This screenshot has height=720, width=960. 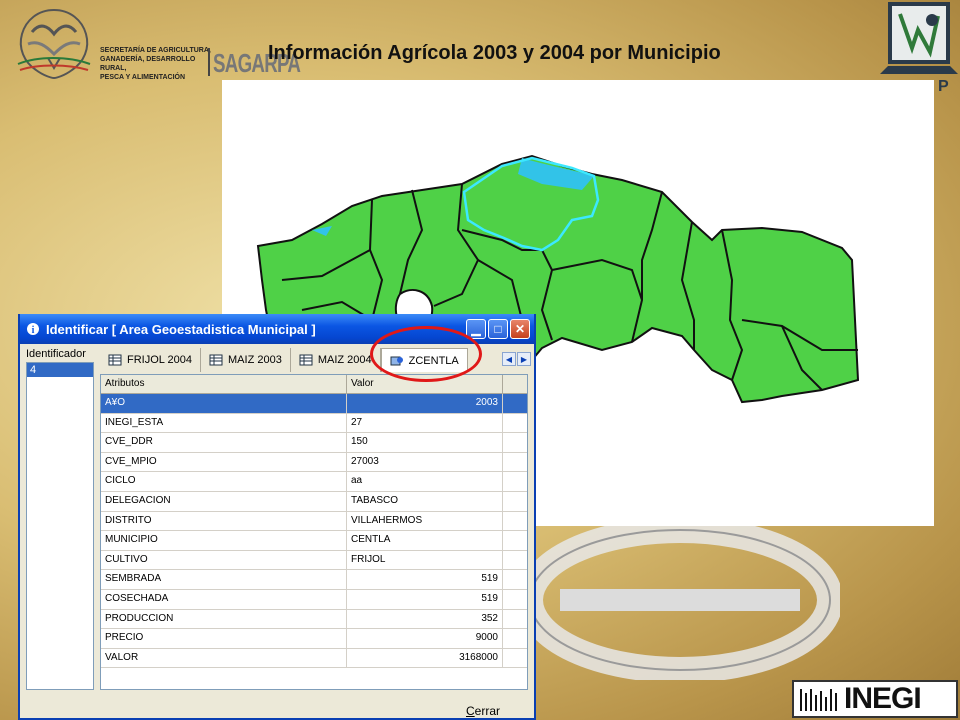 I want to click on attribute-name-cell: INEGI_ESTA, so click(x=224, y=423).